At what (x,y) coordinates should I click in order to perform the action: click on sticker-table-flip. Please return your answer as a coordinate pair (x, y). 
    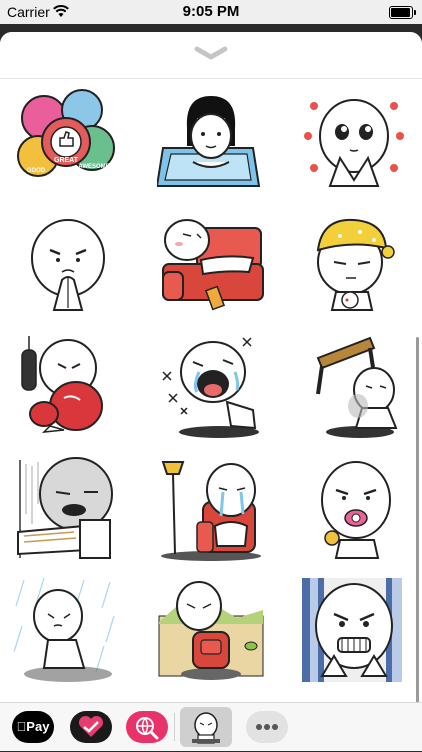
    Looking at the image, I should click on (354, 386).